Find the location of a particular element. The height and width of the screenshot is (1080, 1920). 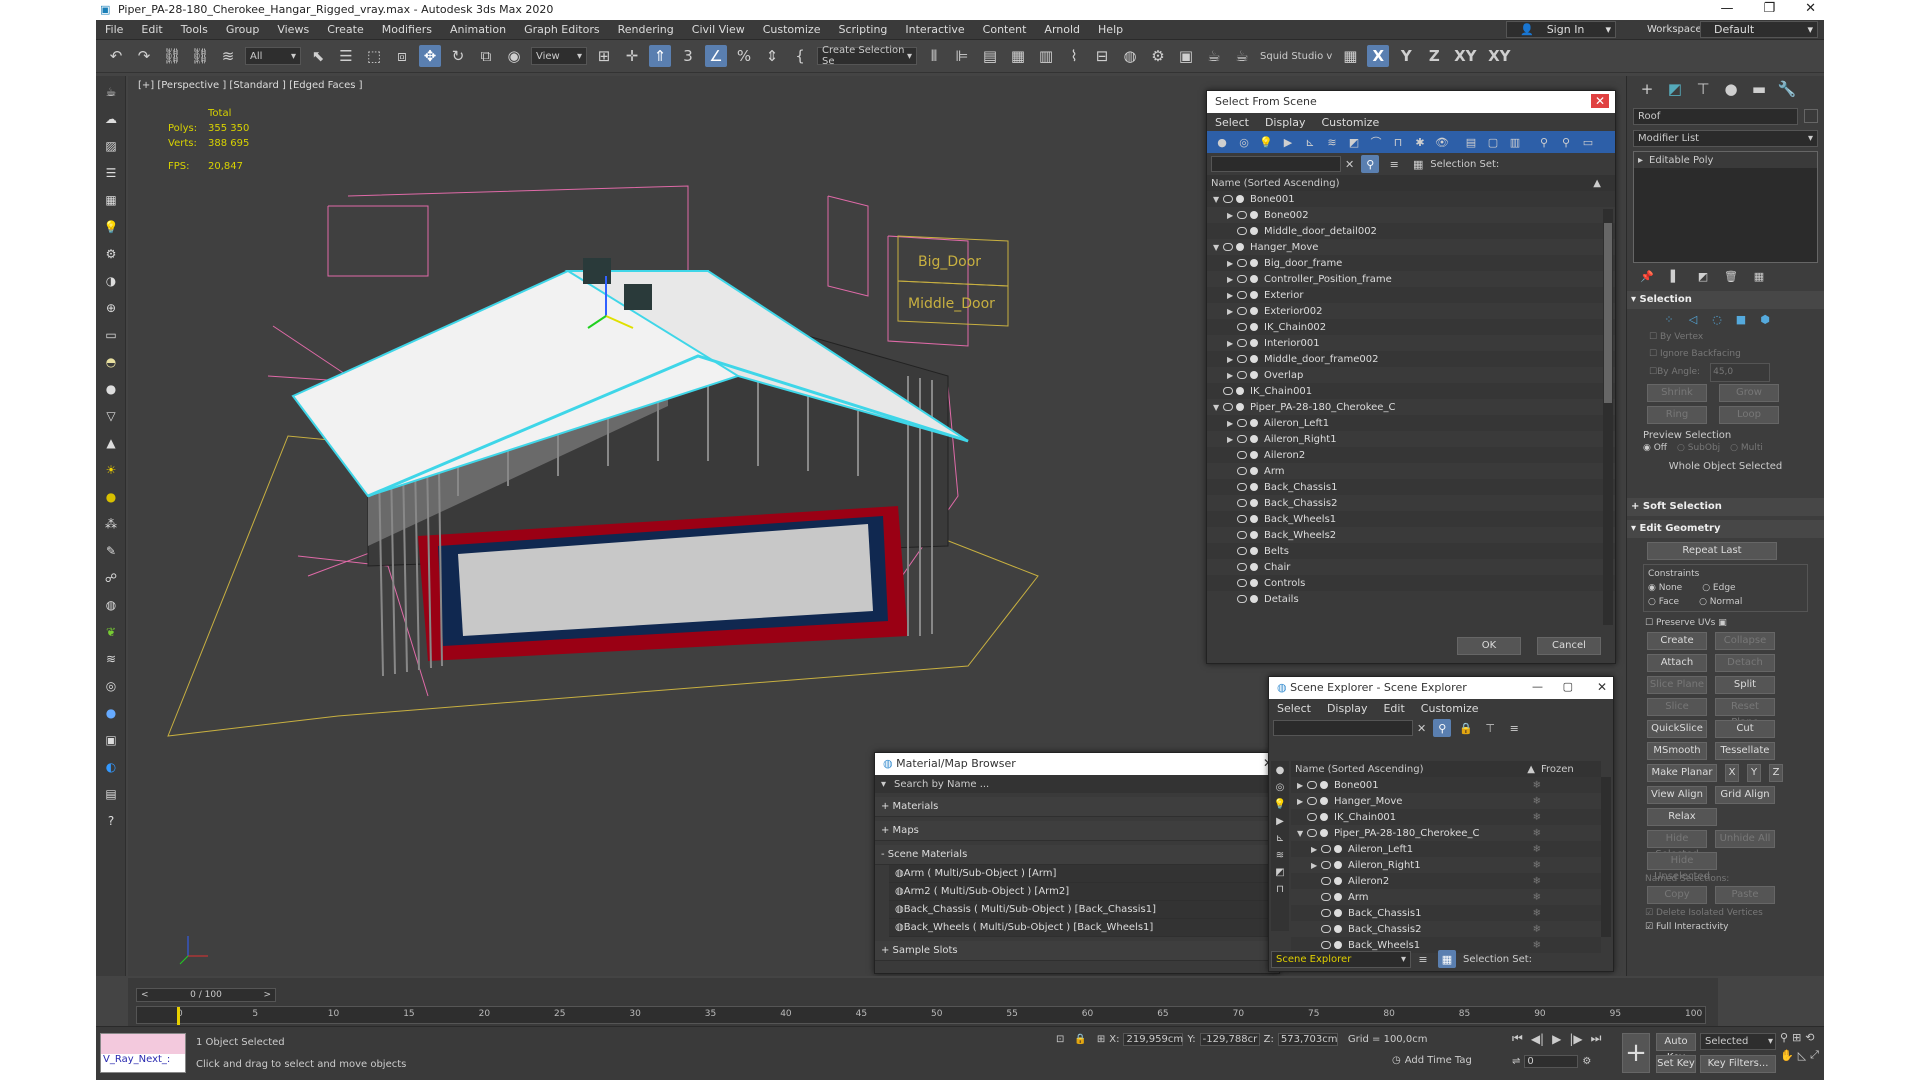

link-icon: ⛓ is located at coordinates (172, 56).